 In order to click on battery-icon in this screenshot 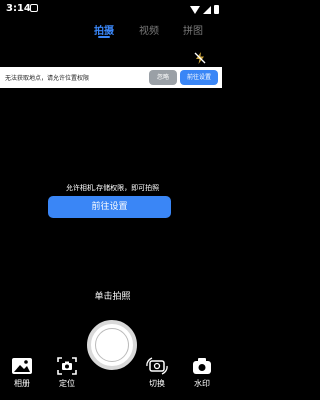, I will do `click(216, 9)`.